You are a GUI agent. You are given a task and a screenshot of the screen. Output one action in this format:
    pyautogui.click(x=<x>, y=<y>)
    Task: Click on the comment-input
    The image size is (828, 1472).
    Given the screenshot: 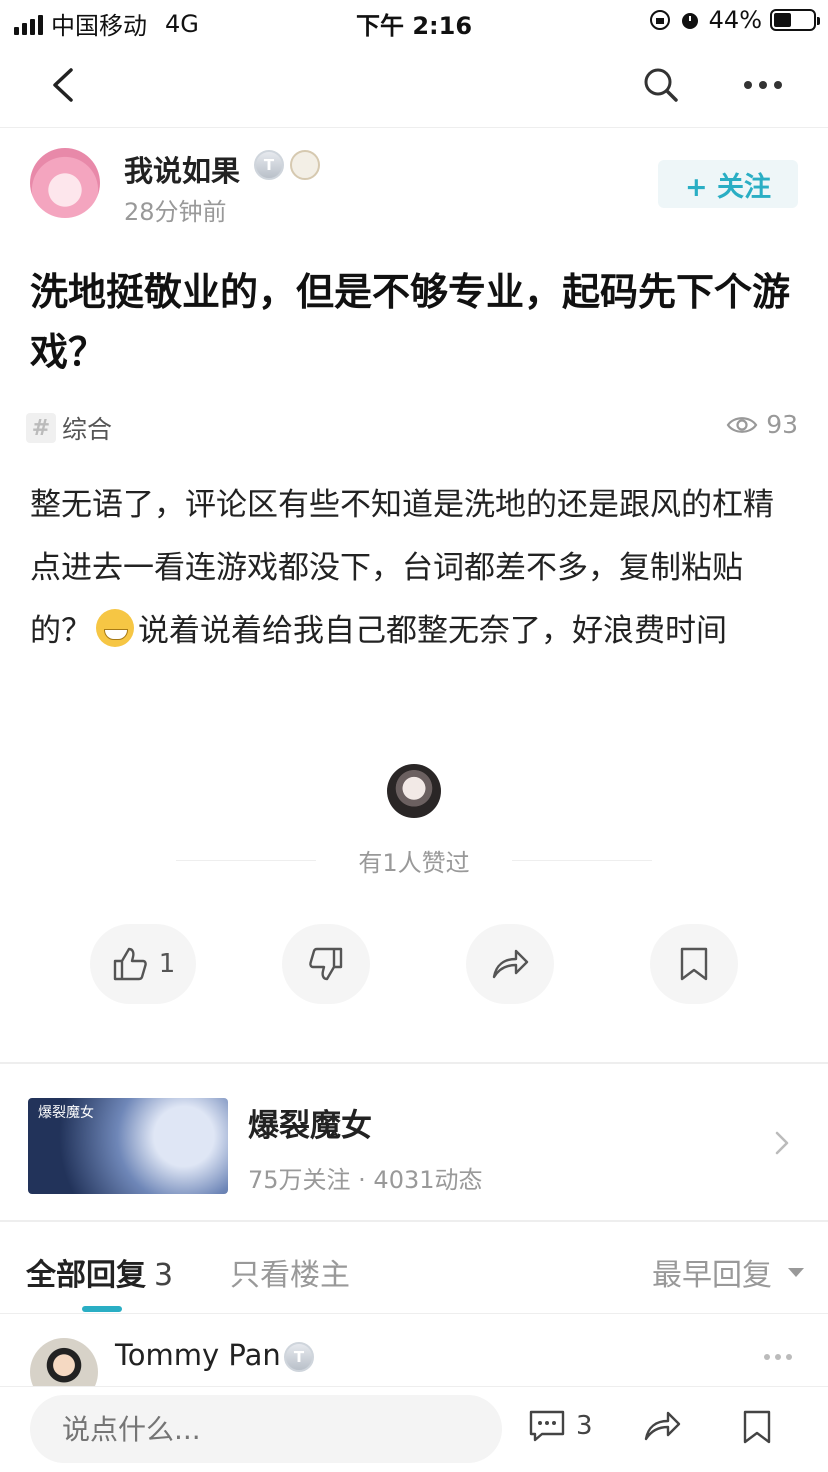 What is the action you would take?
    pyautogui.click(x=266, y=1429)
    